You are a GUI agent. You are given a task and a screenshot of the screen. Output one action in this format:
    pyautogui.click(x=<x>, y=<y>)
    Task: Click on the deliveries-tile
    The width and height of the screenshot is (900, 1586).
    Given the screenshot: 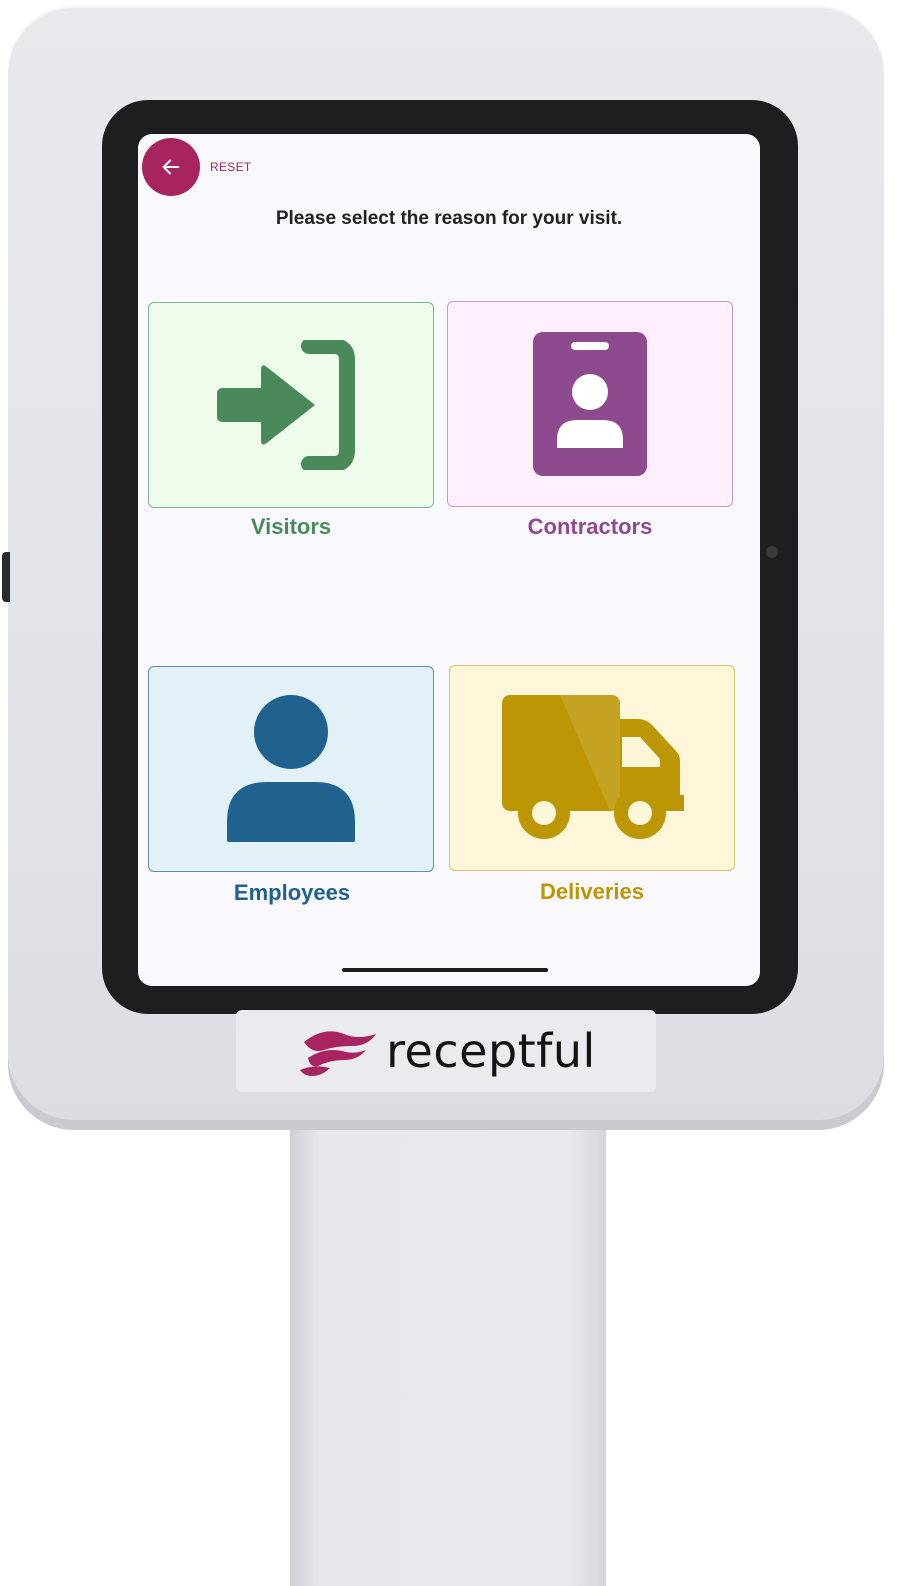 What is the action you would take?
    pyautogui.click(x=592, y=768)
    